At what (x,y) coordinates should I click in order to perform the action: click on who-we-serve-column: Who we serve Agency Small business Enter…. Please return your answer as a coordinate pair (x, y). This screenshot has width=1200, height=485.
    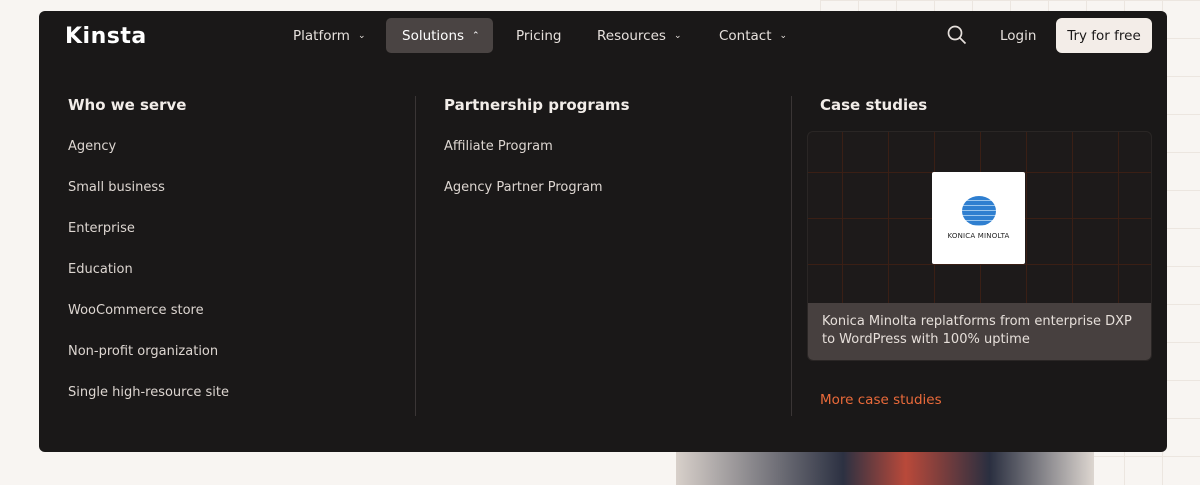
    Looking at the image, I should click on (148, 248).